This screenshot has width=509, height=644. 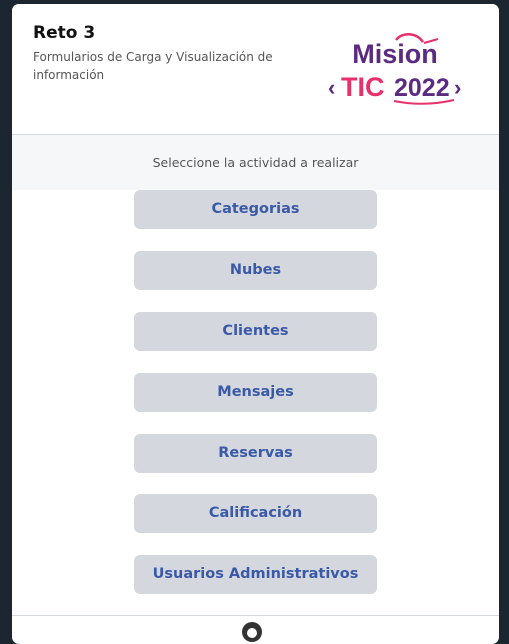 I want to click on reservas-button: Reservas, so click(x=255, y=453).